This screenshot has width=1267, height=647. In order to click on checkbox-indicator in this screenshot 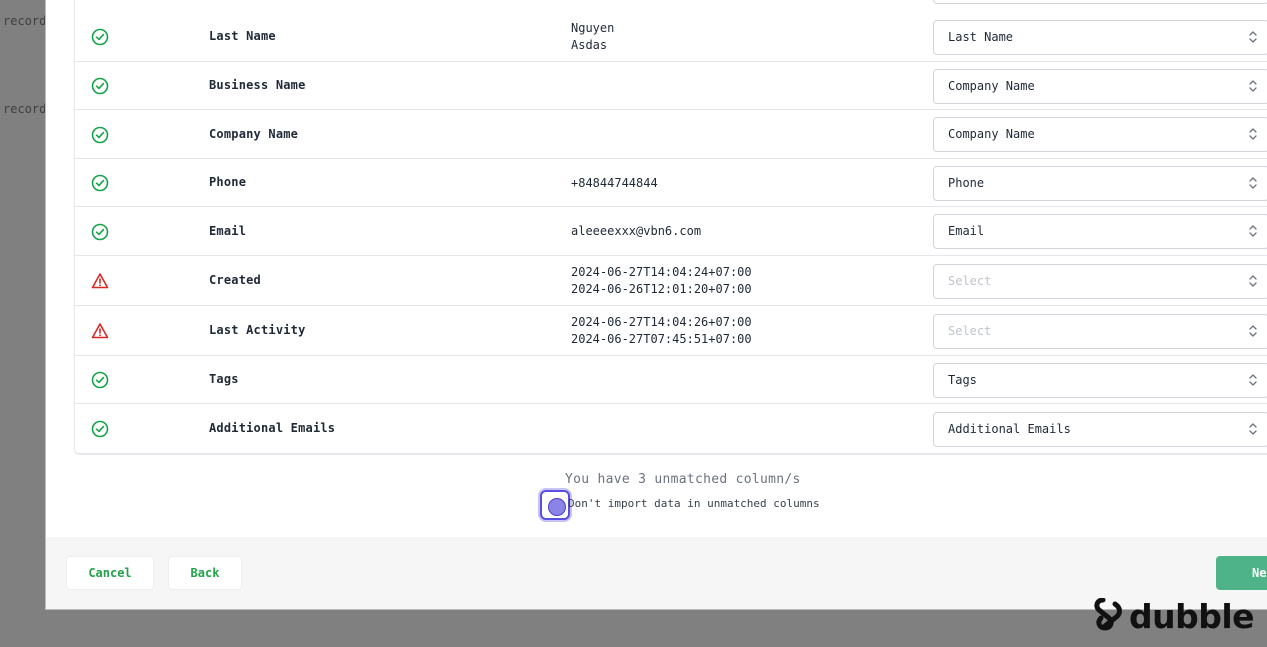, I will do `click(557, 507)`.